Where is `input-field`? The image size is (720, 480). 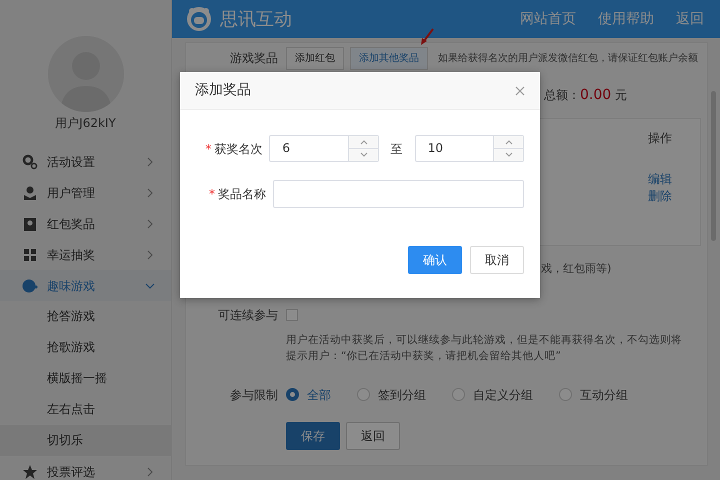
input-field is located at coordinates (398, 194).